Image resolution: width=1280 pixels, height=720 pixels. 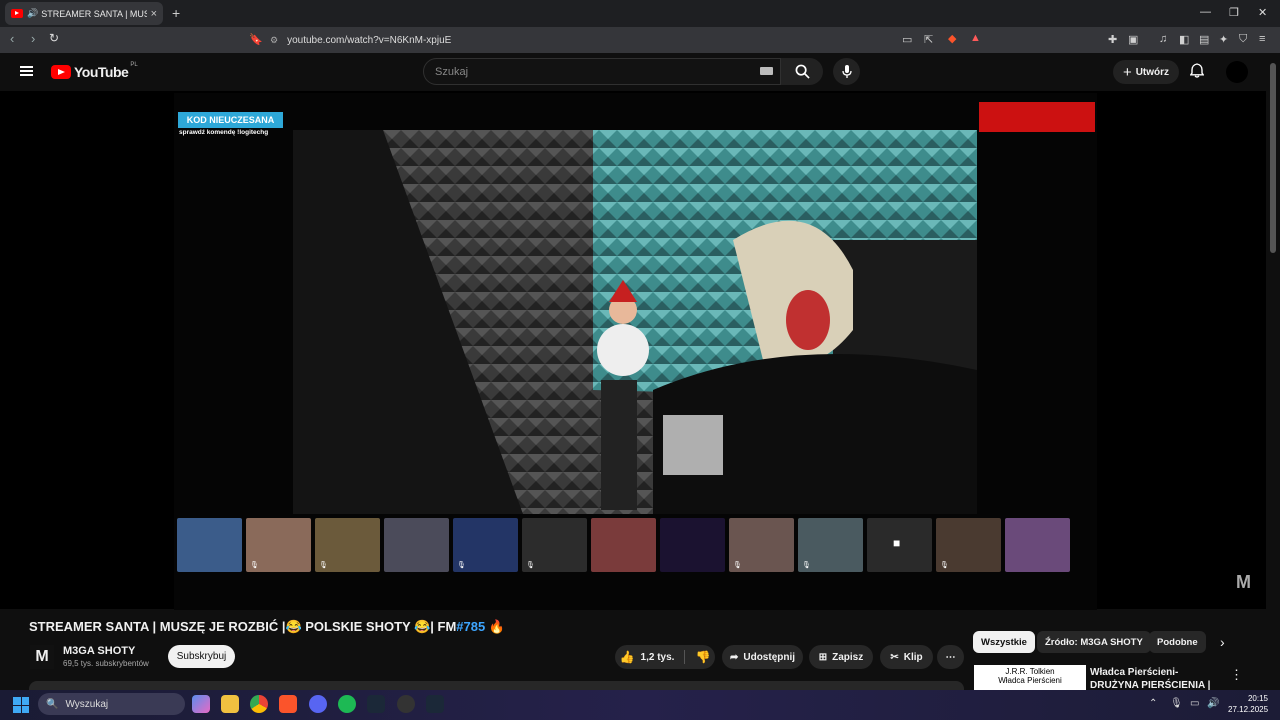 I want to click on taskbar-search: 🔍 Wyszukaj, so click(x=111, y=704).